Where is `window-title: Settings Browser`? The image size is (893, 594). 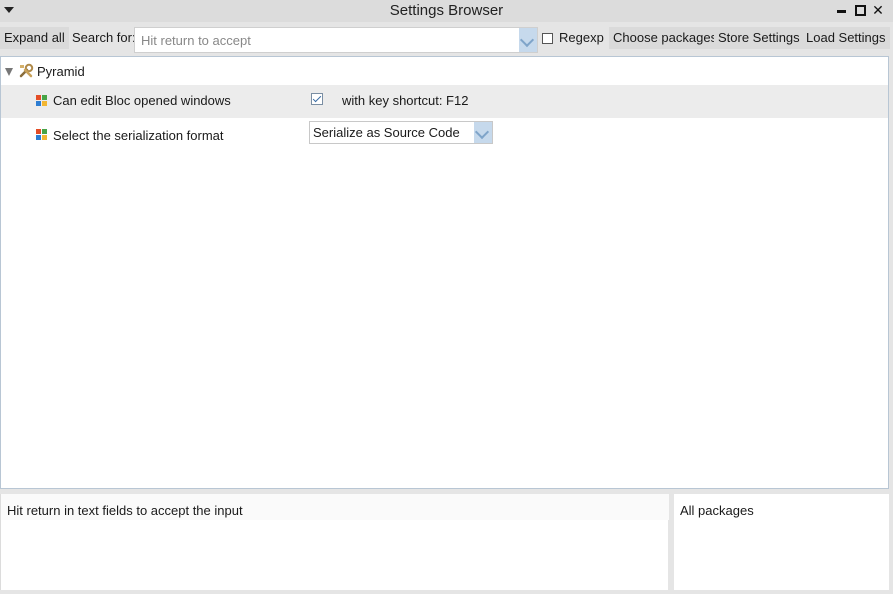 window-title: Settings Browser is located at coordinates (446, 10).